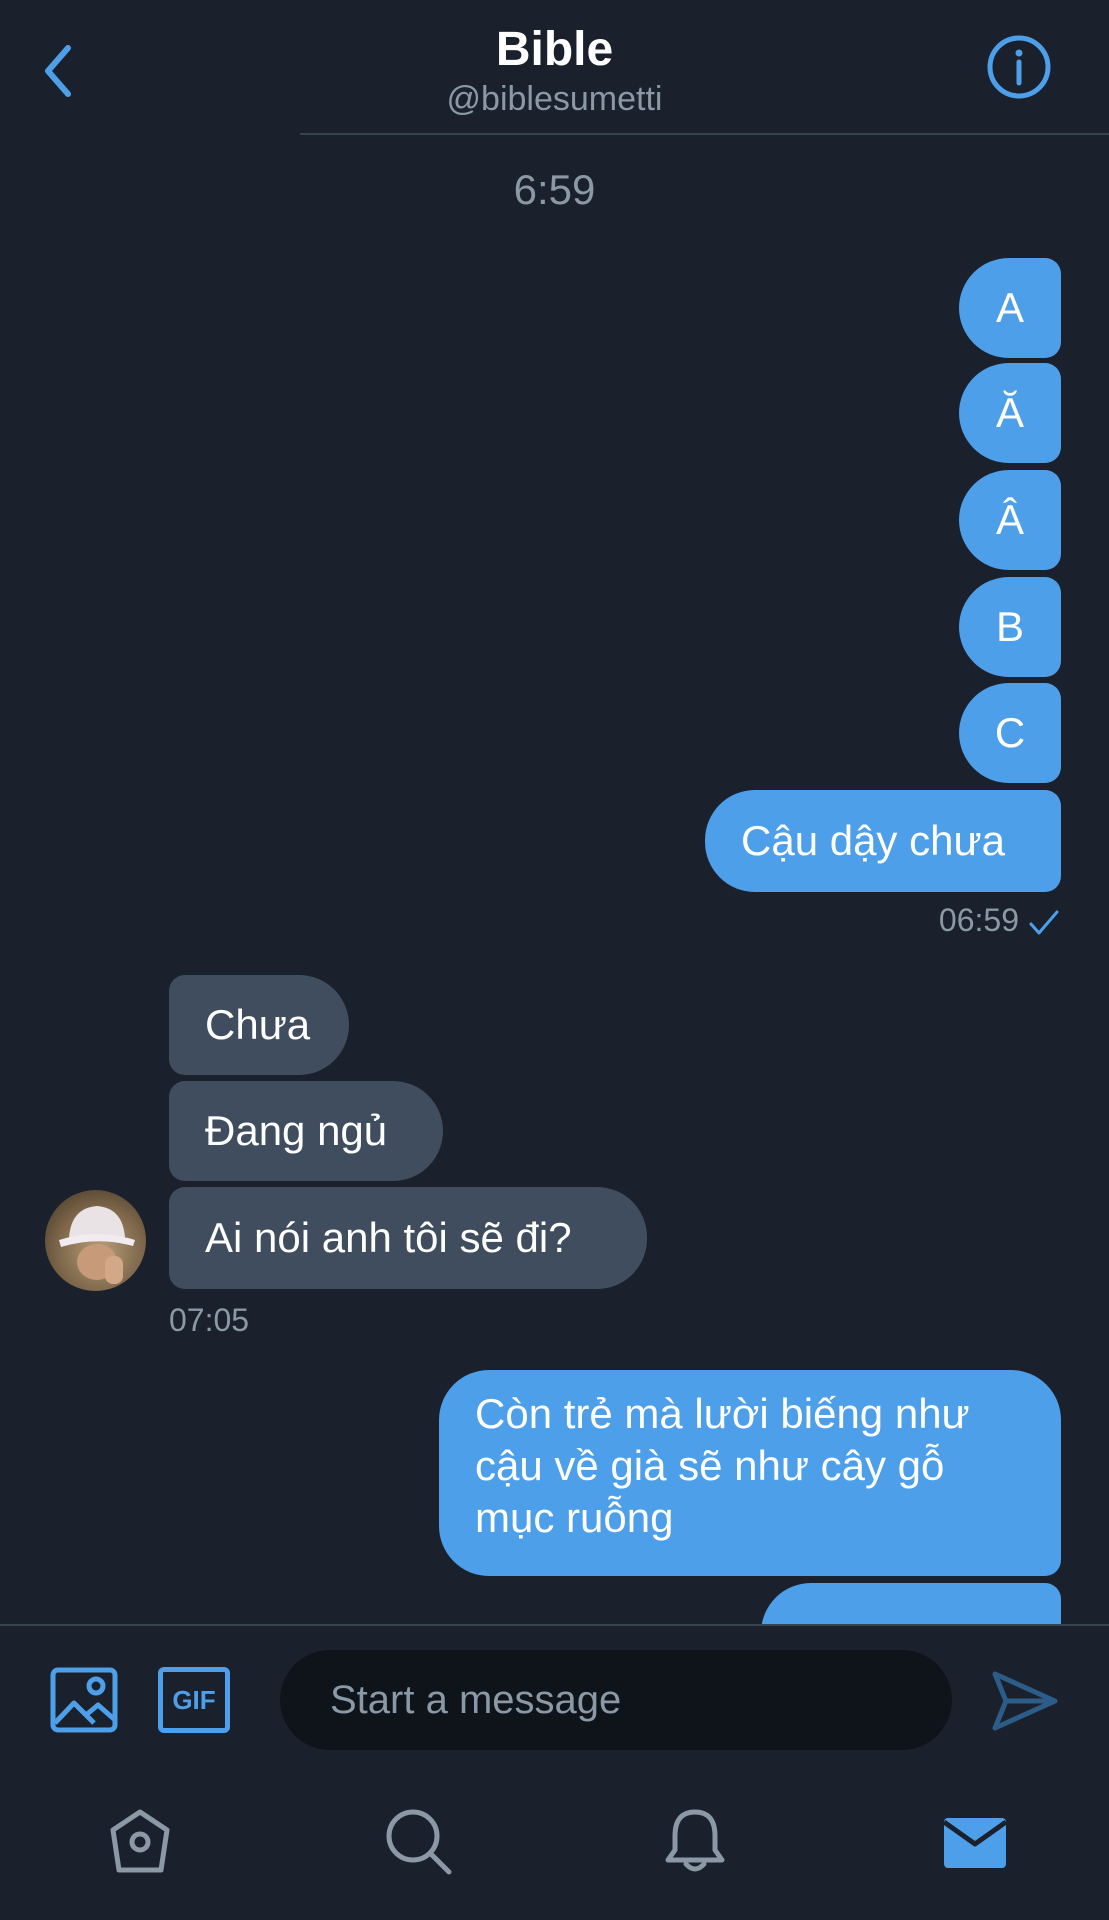 This screenshot has height=1920, width=1109. Describe the element at coordinates (975, 1841) in the screenshot. I see `mail-icon` at that location.